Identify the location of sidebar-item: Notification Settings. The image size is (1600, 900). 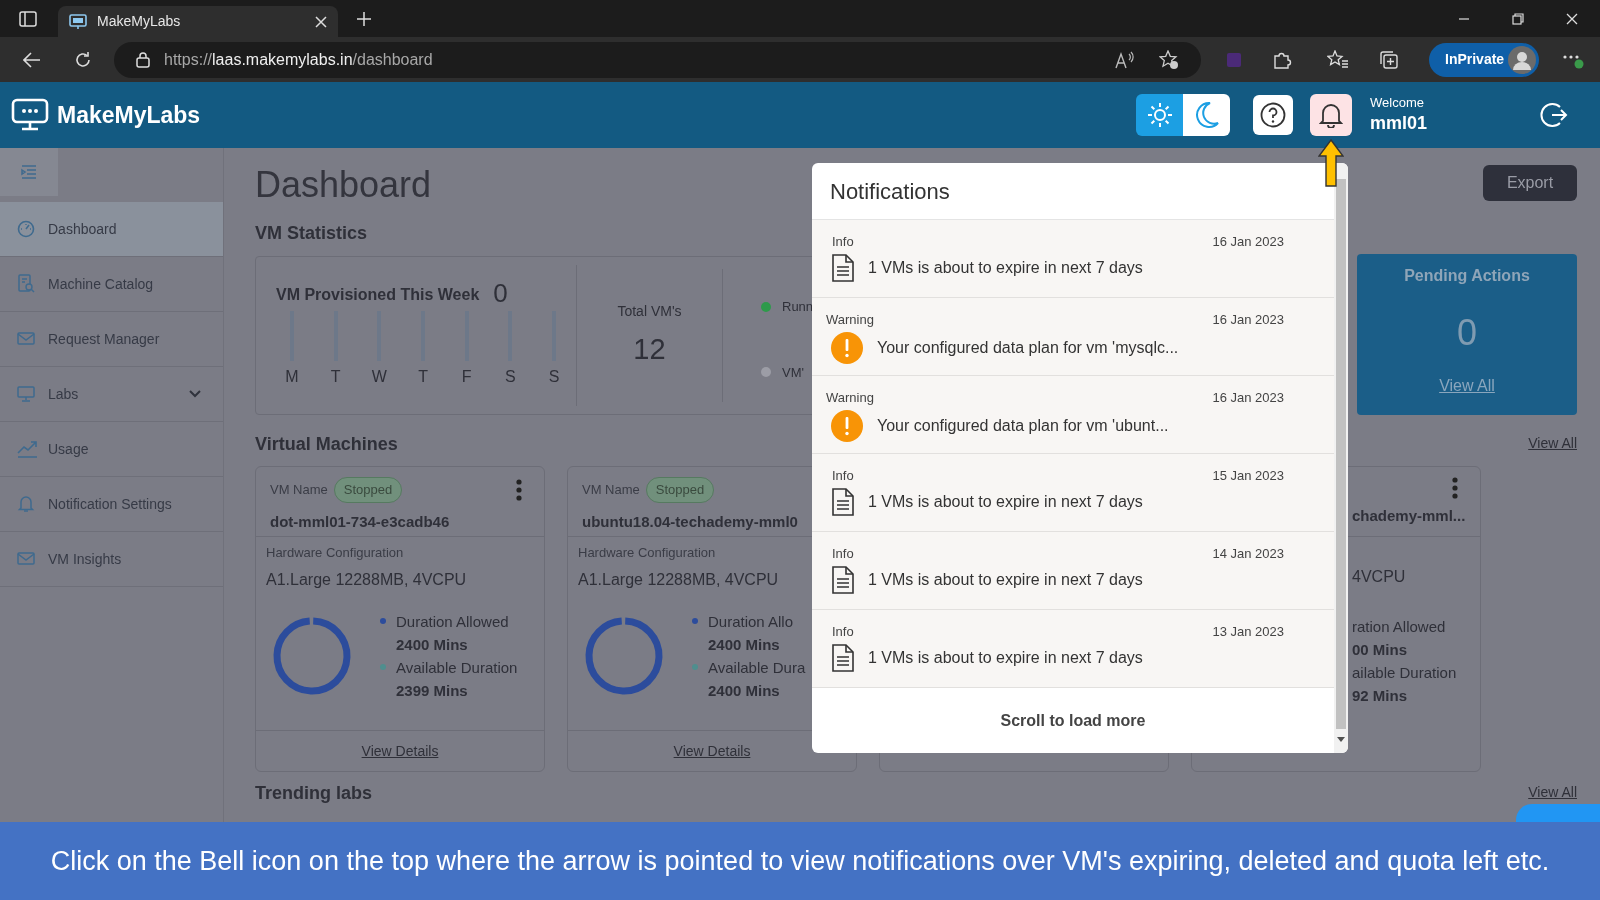
(111, 504).